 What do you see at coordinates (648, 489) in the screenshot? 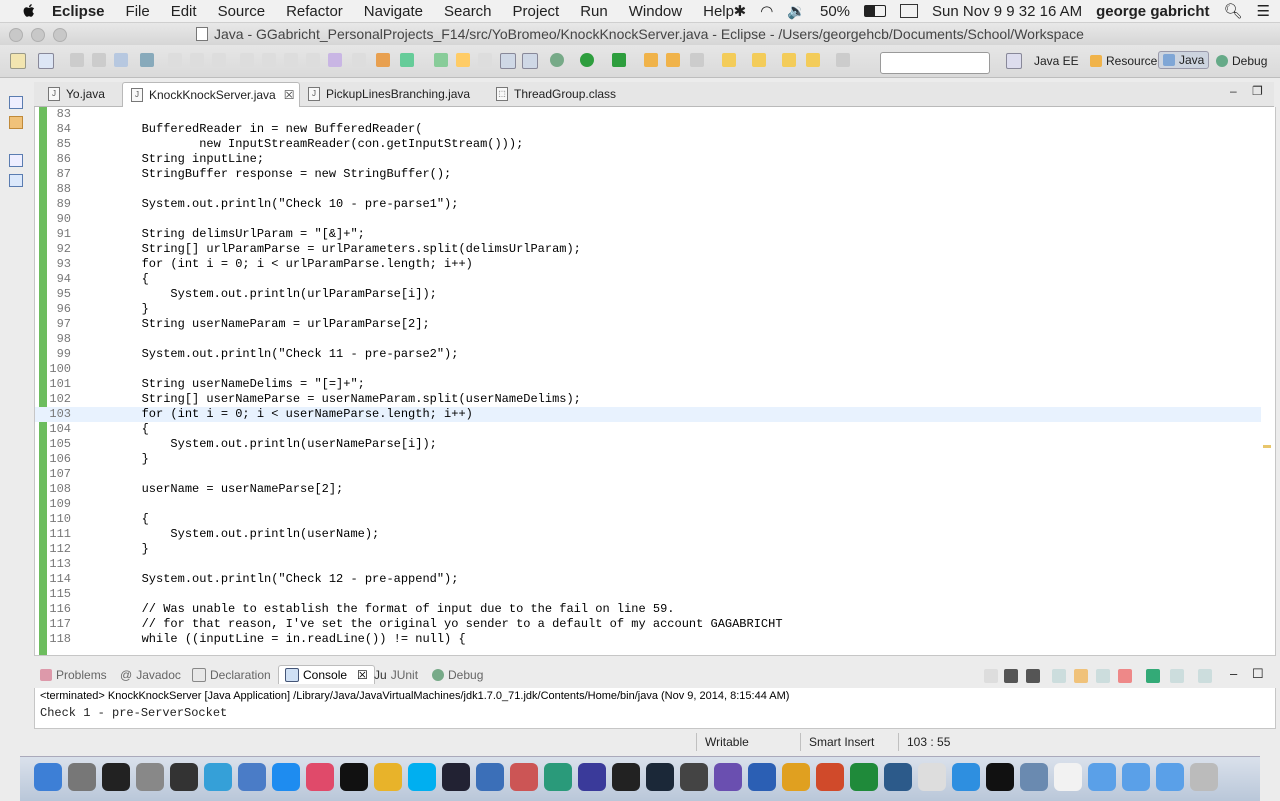
I see `code-line: 108 userName = userNameParse[2];` at bounding box center [648, 489].